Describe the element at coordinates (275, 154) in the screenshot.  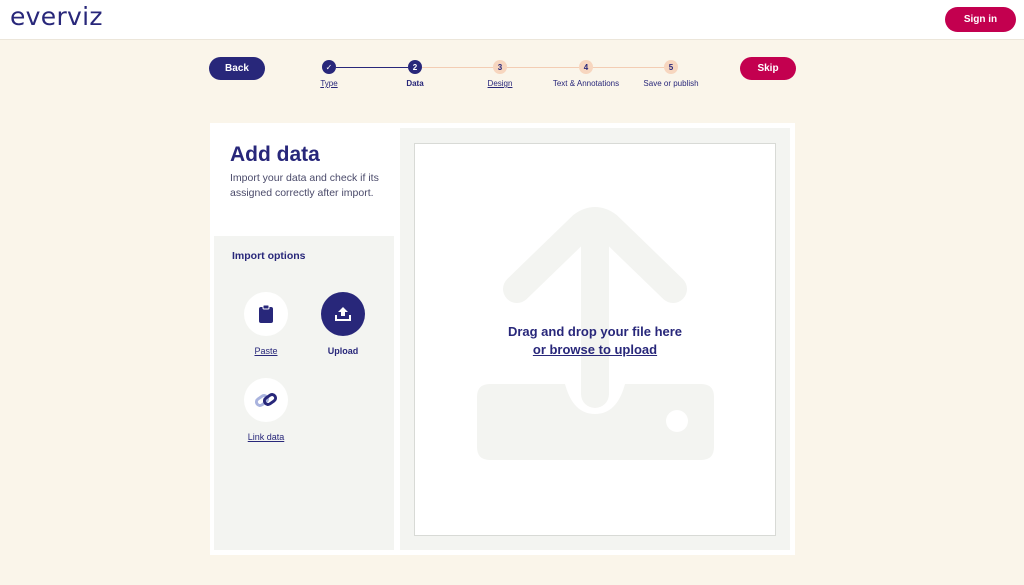
I see `page-title: Add data` at that location.